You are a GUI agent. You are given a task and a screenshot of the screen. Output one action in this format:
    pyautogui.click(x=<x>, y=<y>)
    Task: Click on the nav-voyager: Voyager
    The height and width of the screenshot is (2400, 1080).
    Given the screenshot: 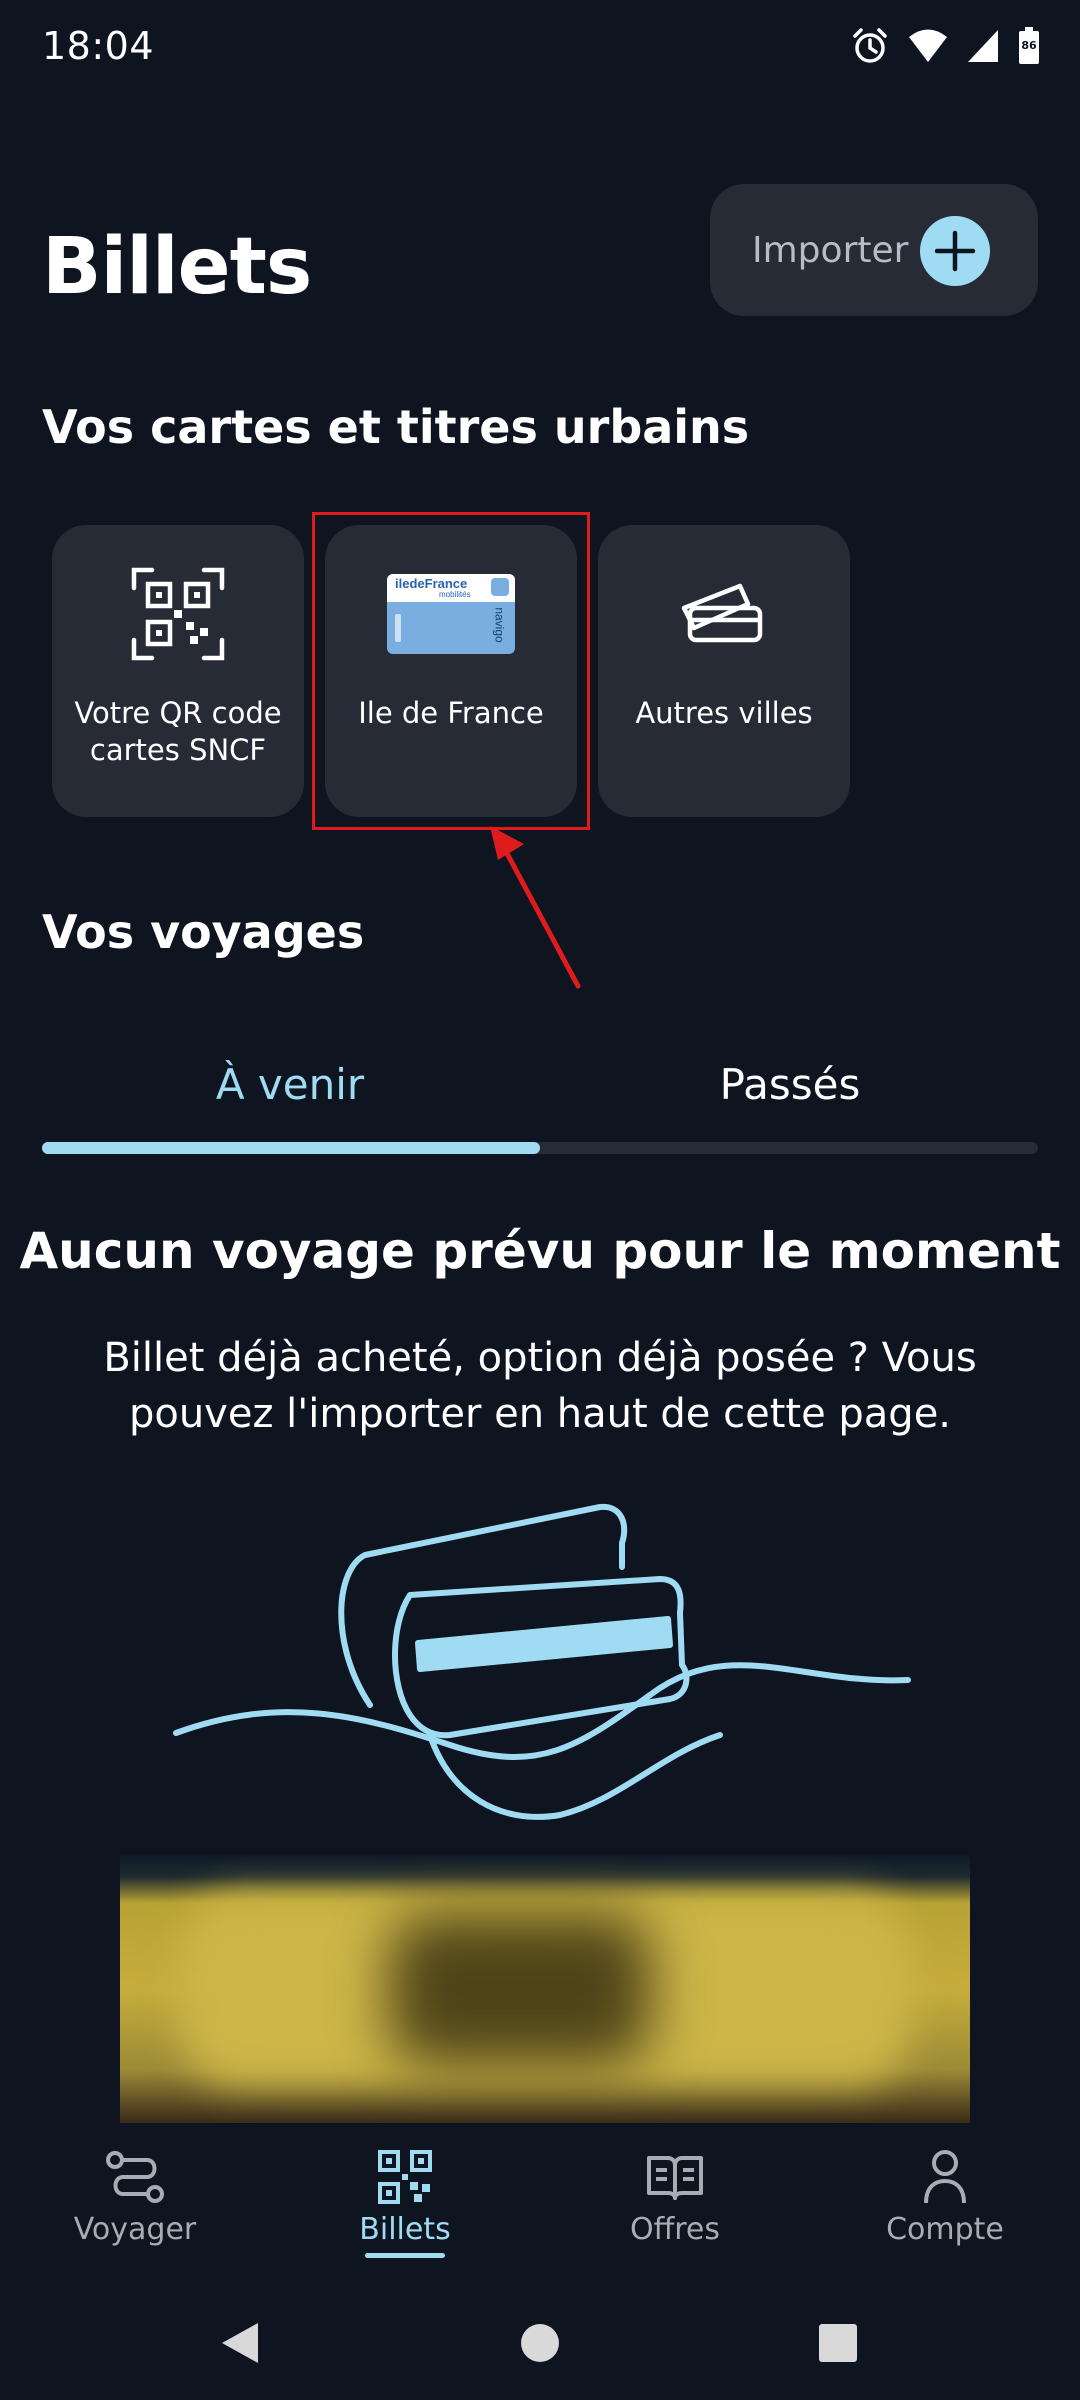 What is the action you would take?
    pyautogui.click(x=135, y=2197)
    